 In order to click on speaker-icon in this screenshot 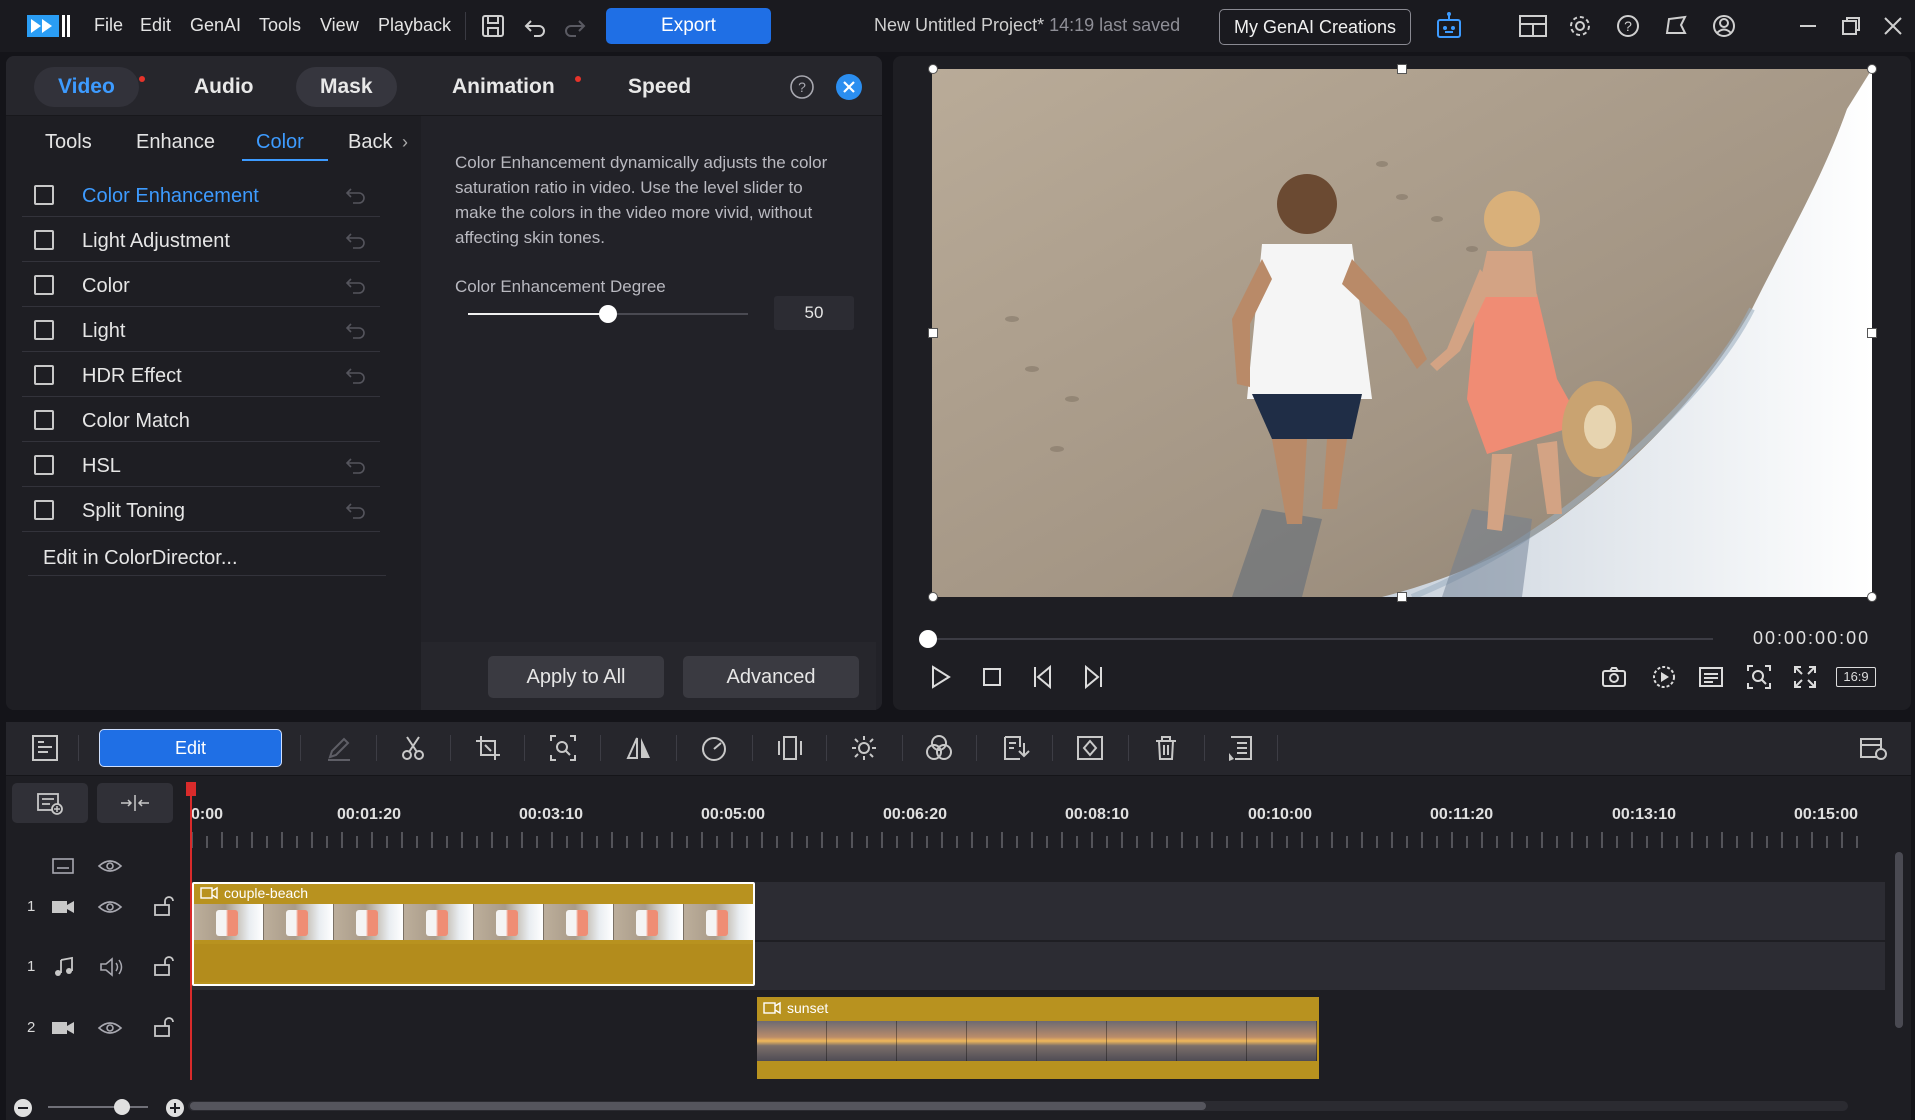, I will do `click(111, 967)`.